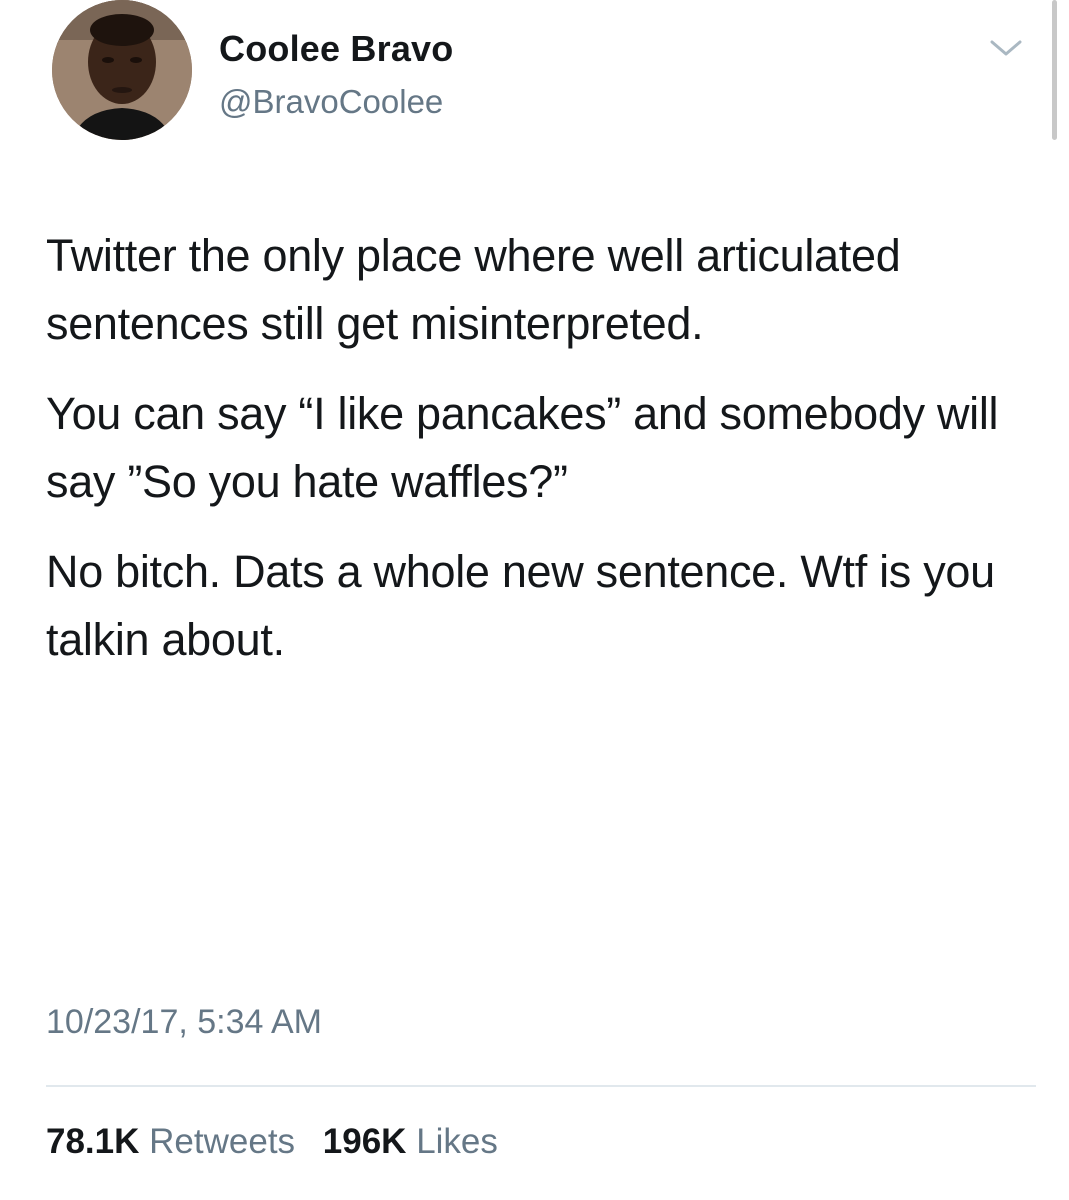 The image size is (1069, 1200). I want to click on engagement-stats: 78.1K Retweets 196K Likes, so click(281, 1142).